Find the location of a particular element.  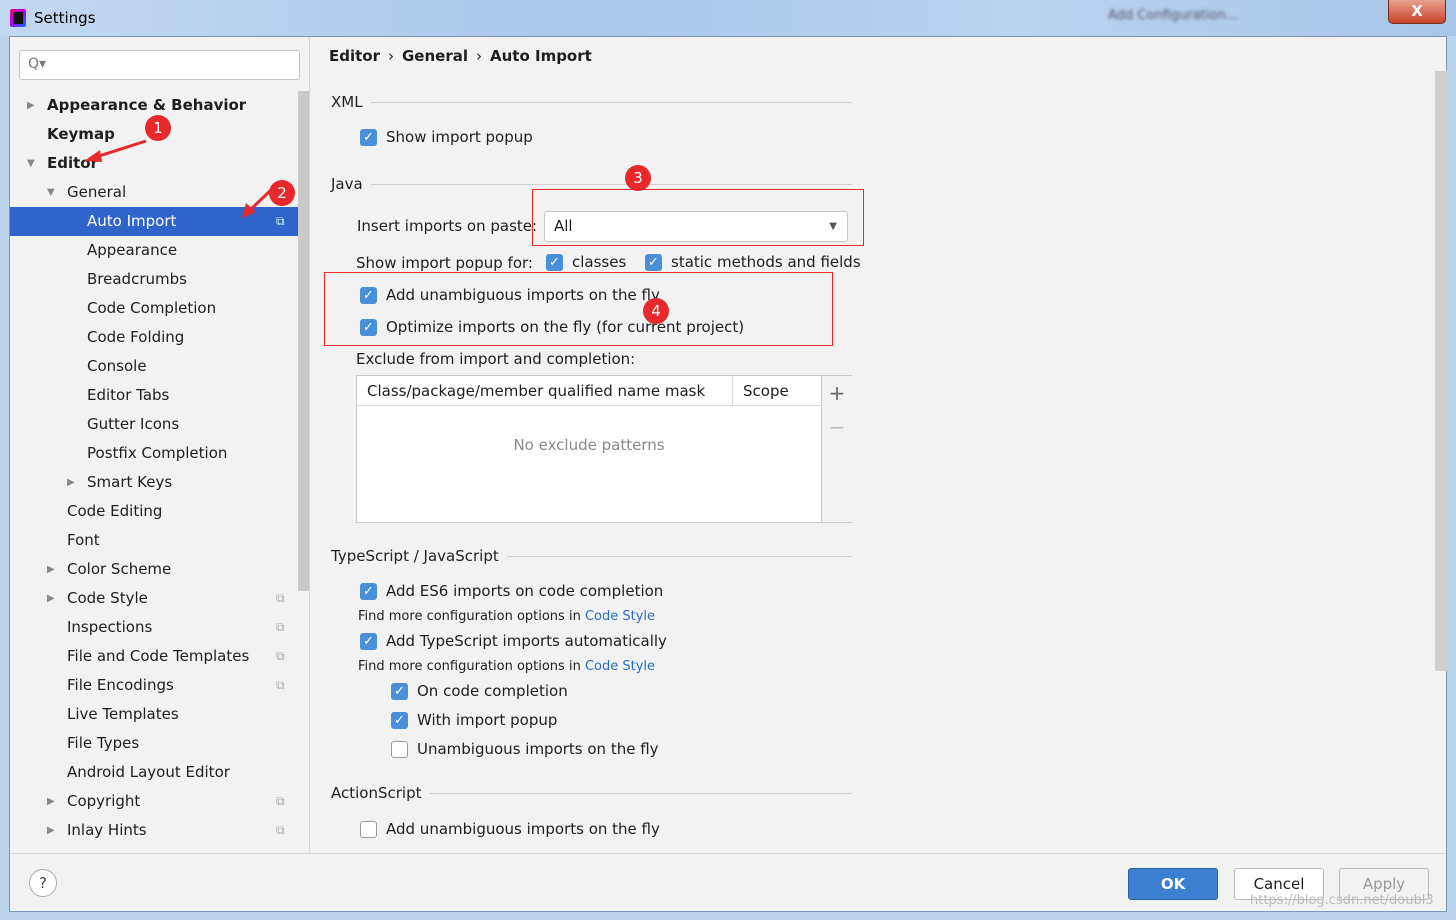

annotation-marker-3: 3 is located at coordinates (638, 178).